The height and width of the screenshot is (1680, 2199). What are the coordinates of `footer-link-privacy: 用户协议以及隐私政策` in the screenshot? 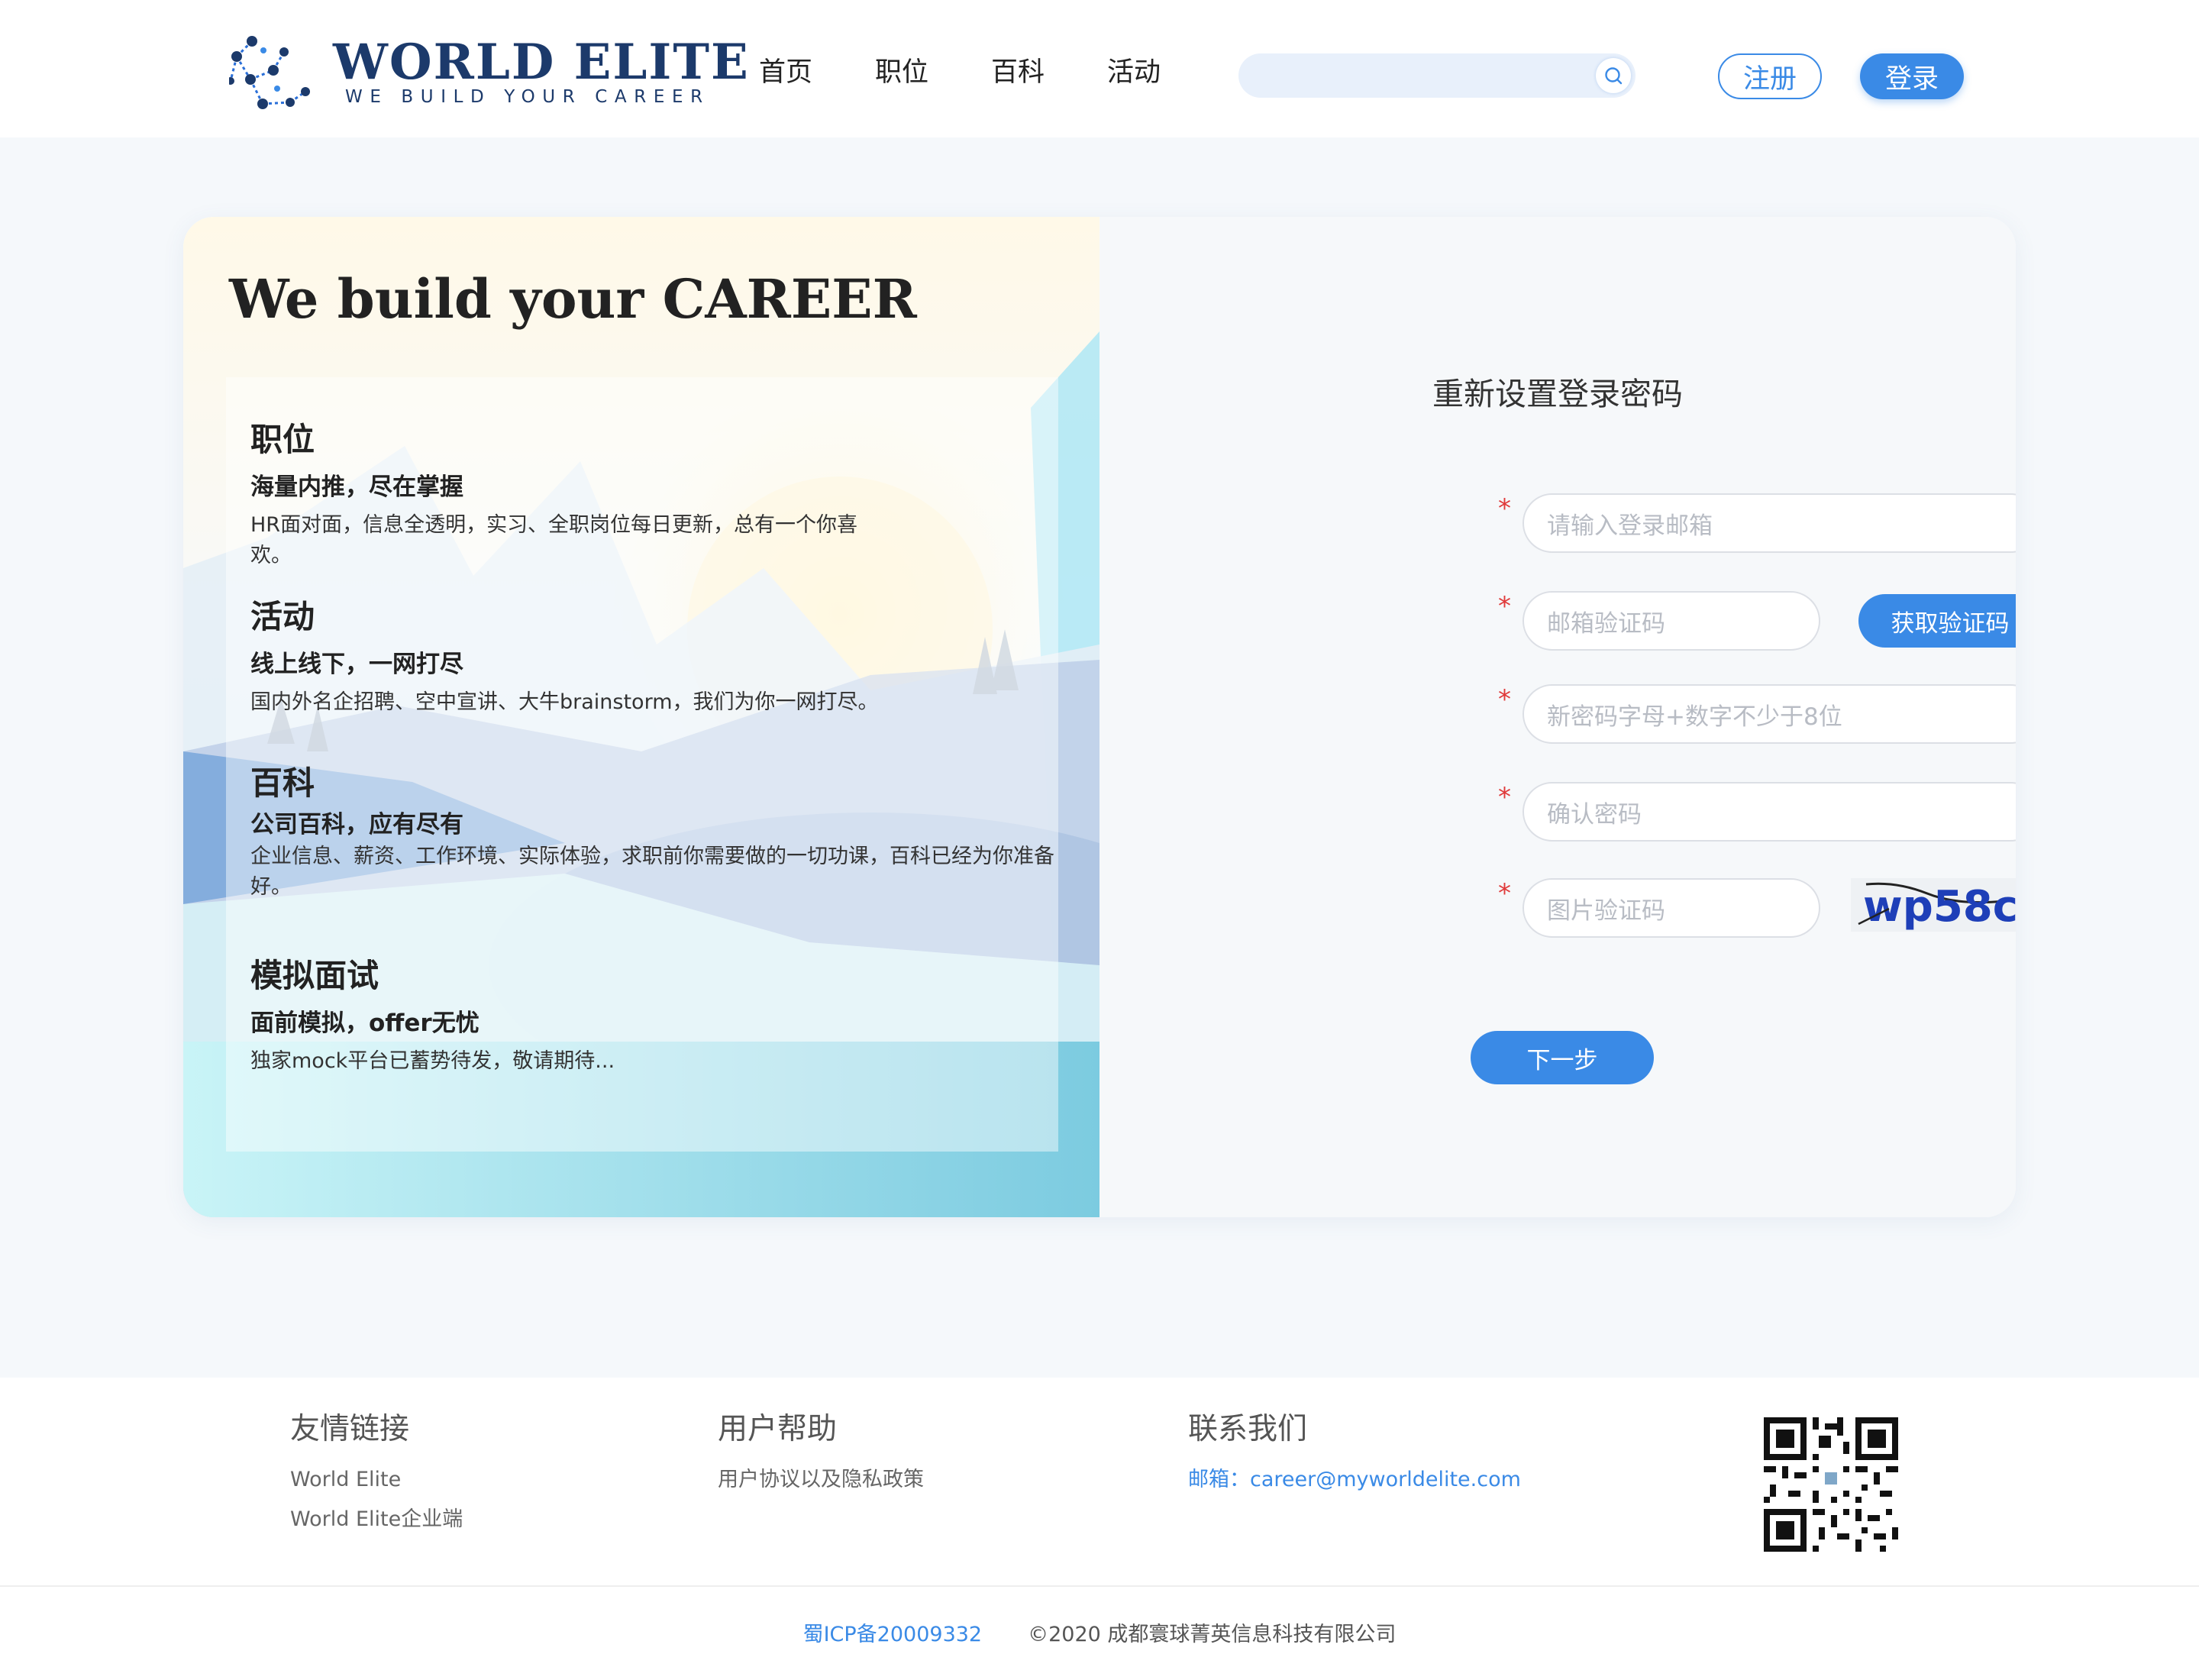 It's located at (821, 1480).